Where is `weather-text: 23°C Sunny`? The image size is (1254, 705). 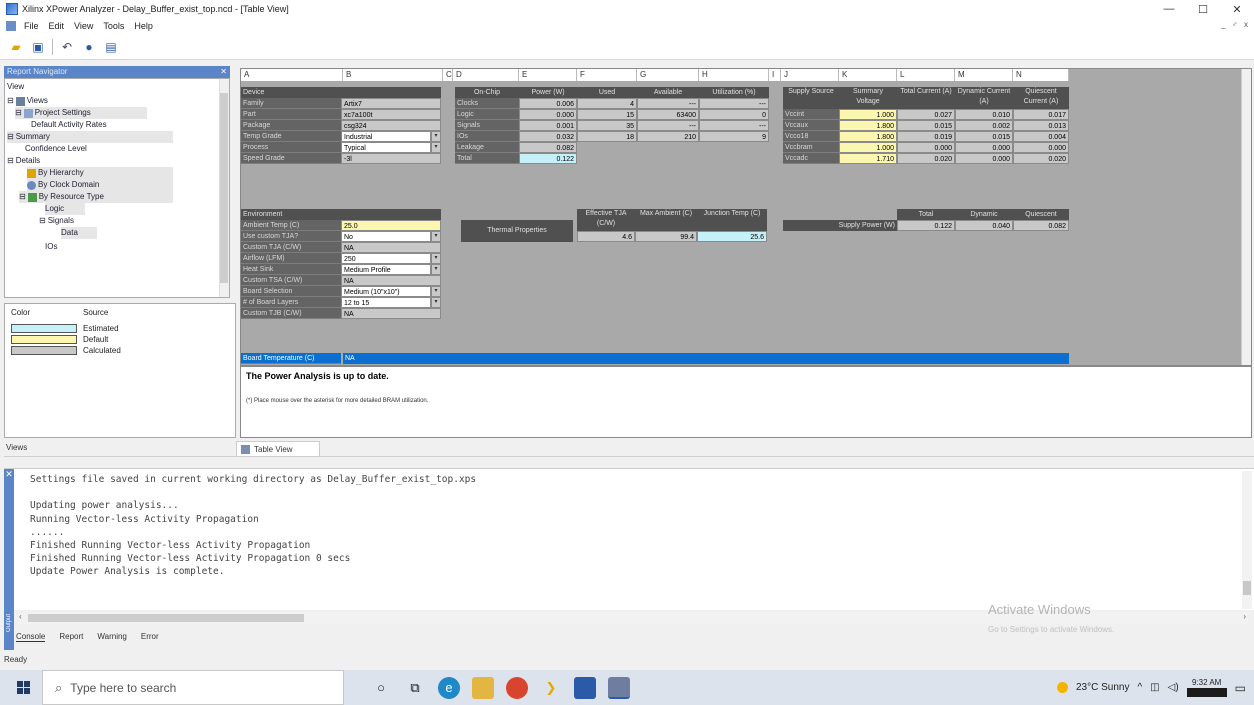
weather-text: 23°C Sunny is located at coordinates (1102, 687).